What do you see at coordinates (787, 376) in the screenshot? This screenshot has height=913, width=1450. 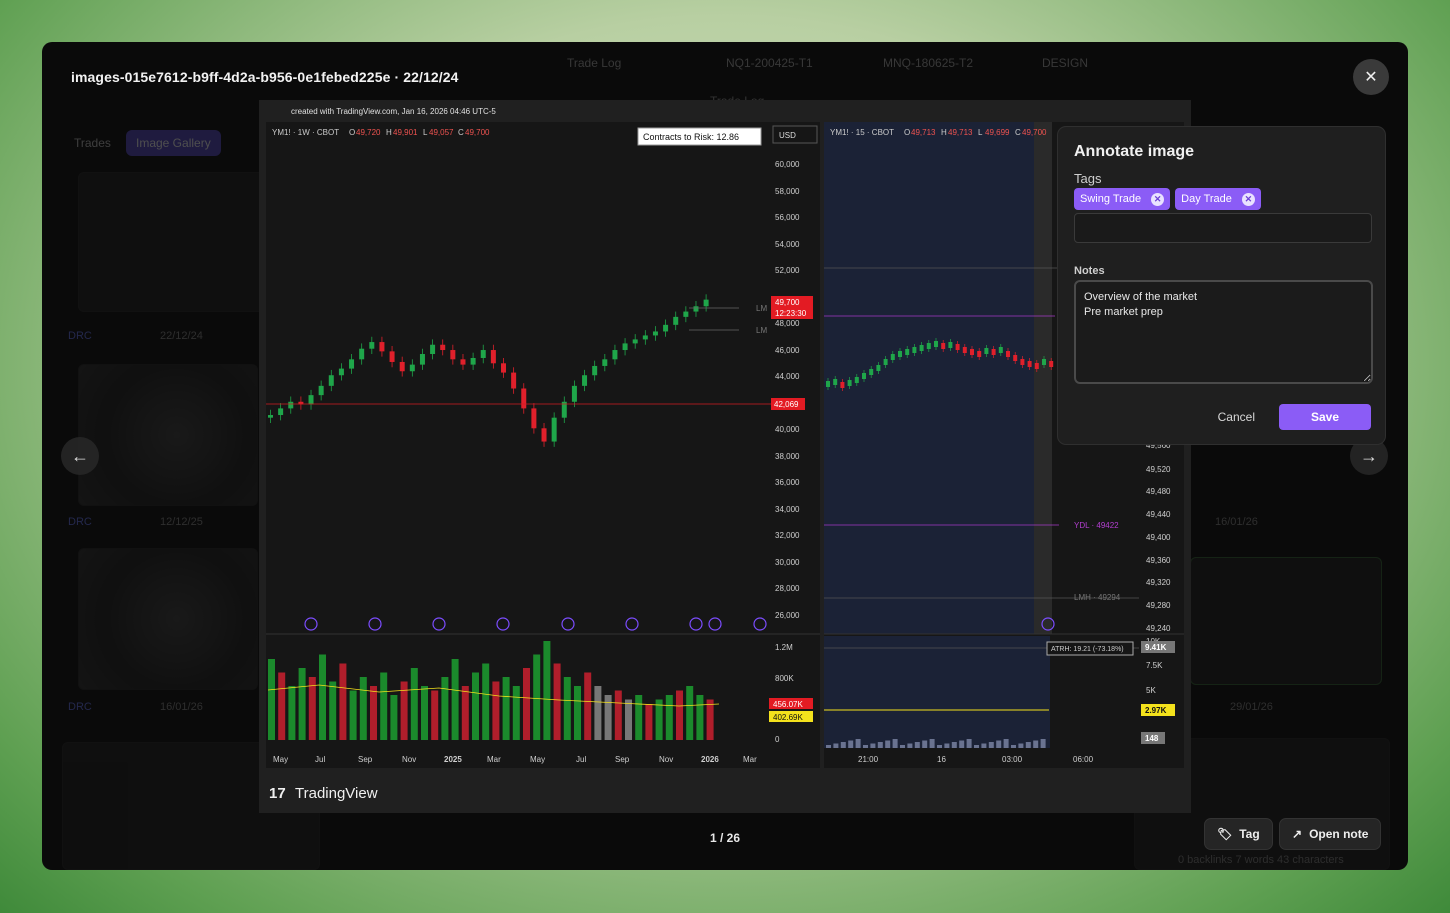 I see `left-price-tick: 44,000` at bounding box center [787, 376].